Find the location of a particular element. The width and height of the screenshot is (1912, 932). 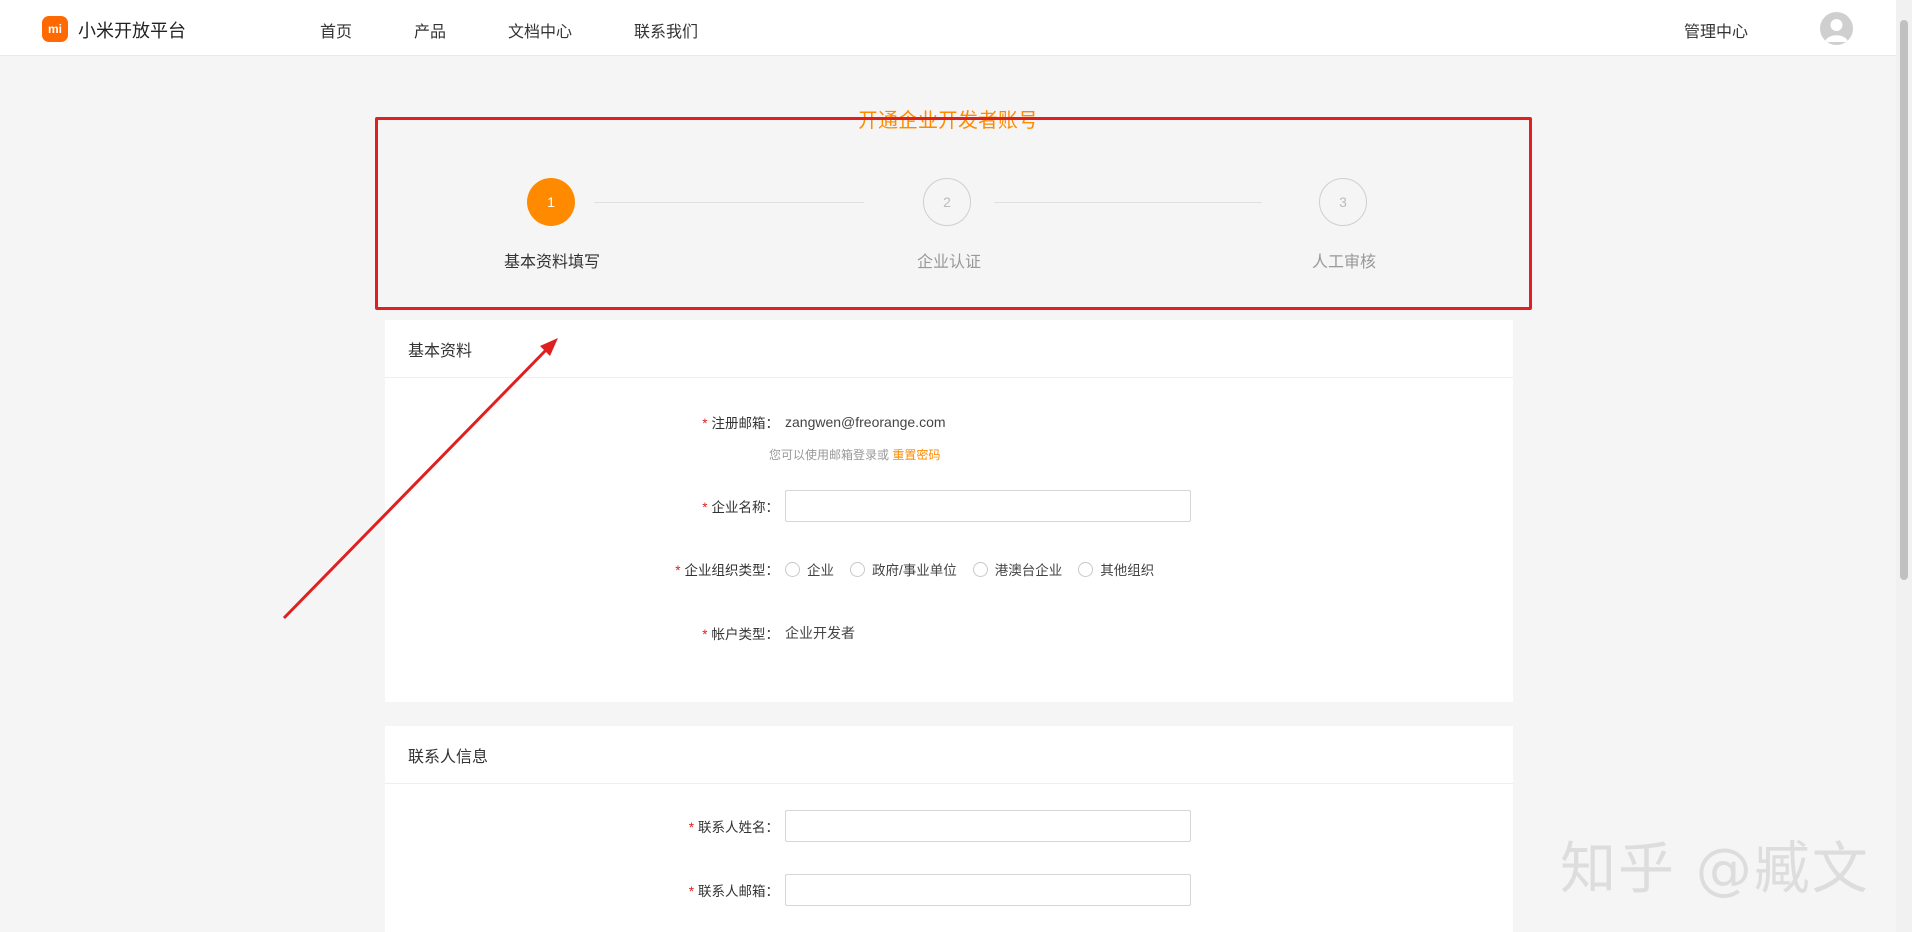

annotation-arrow-icon is located at coordinates (420, 479).